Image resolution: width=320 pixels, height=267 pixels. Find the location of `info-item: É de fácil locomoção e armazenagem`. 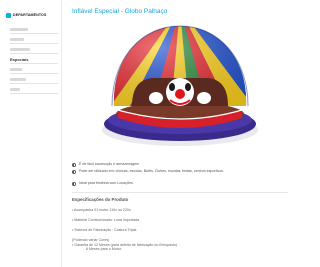

info-item: É de fácil locomoção e armazenagem is located at coordinates (182, 164).